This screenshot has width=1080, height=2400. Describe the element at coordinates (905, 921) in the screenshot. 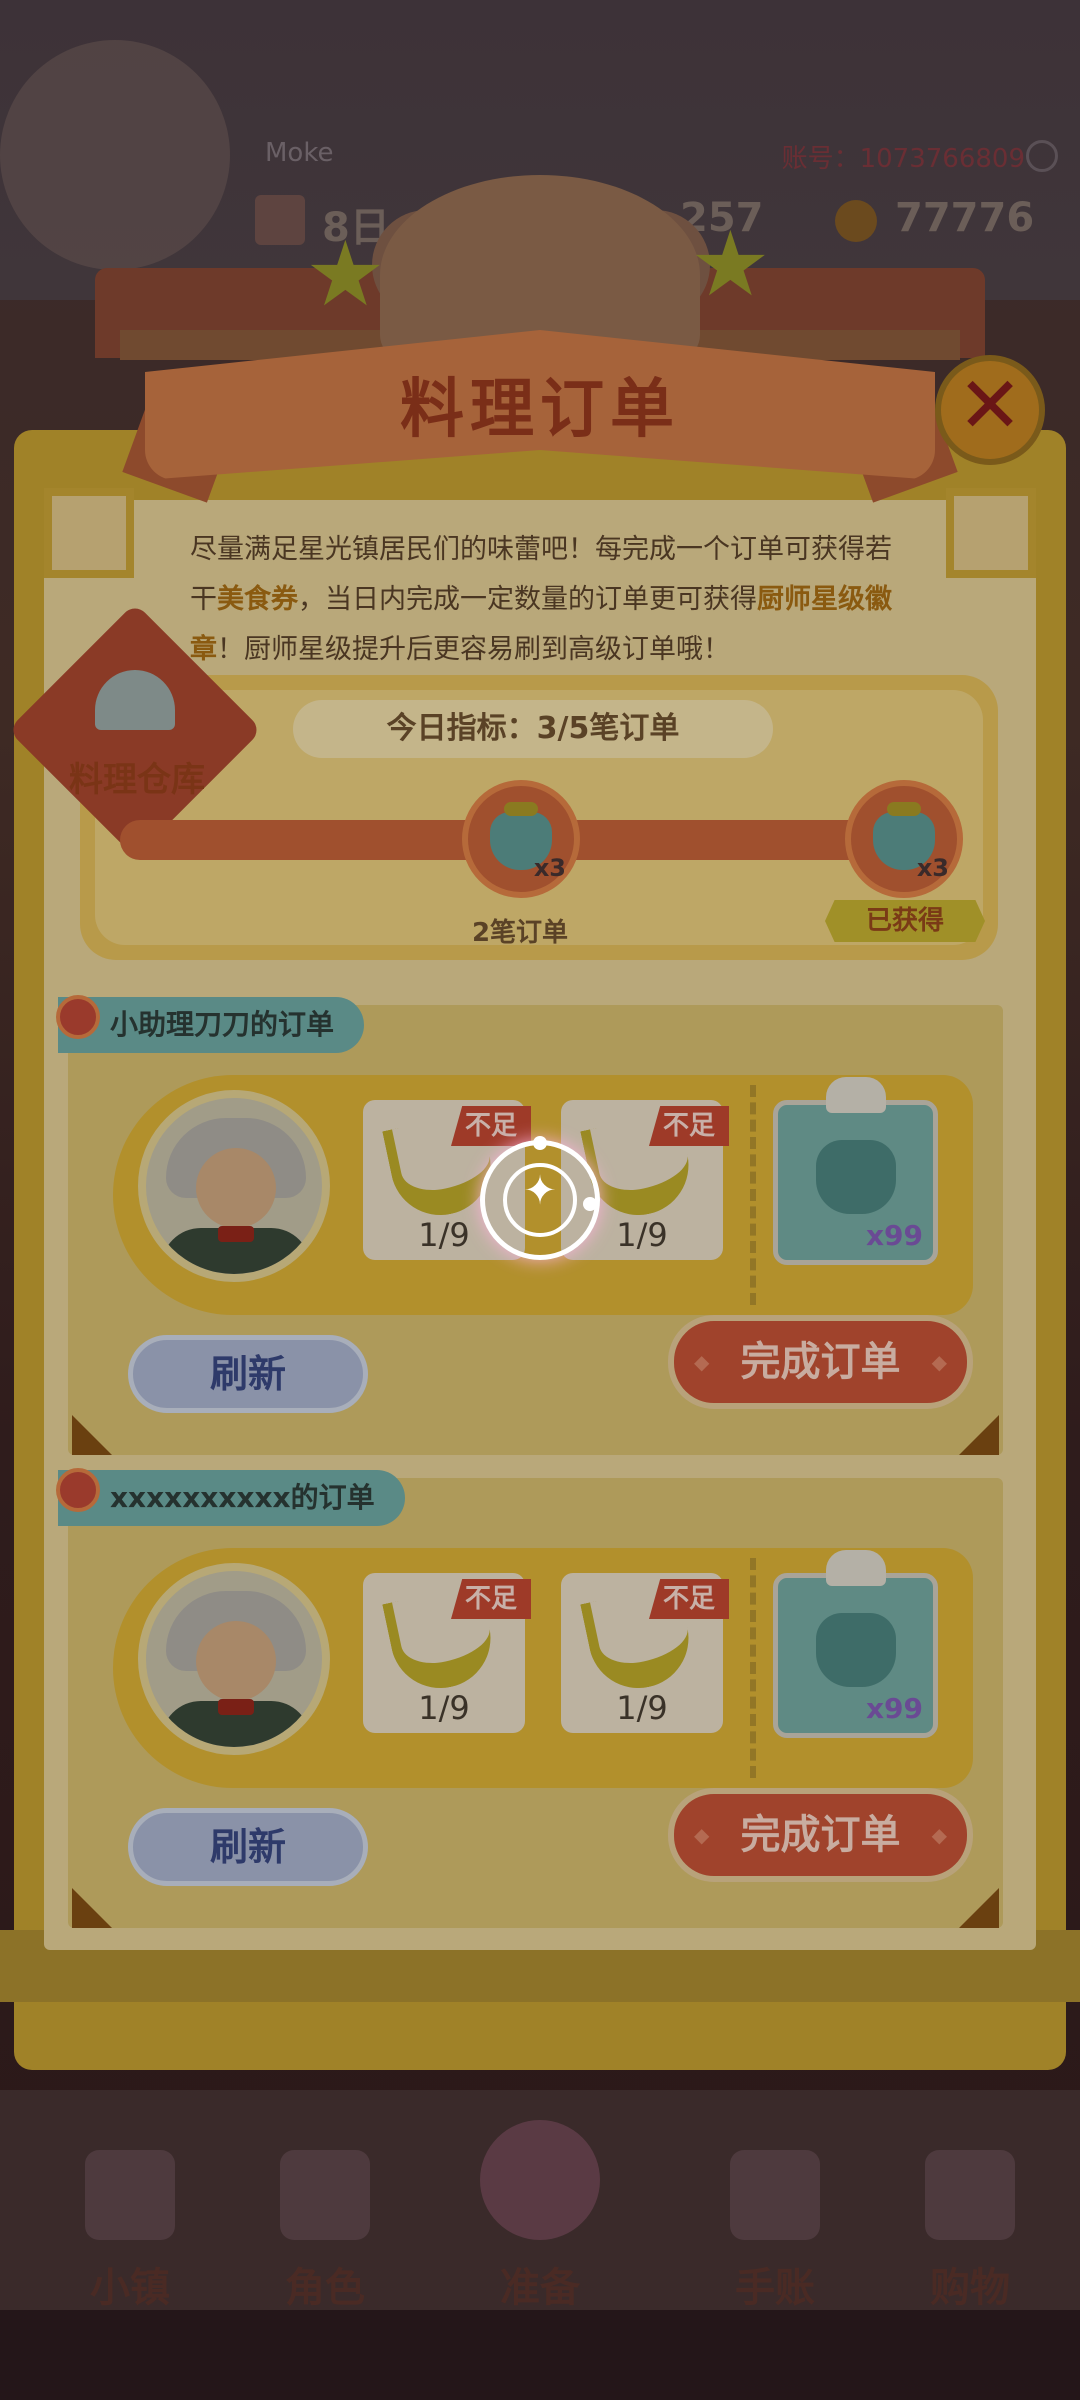

I see `obtained-badge: 已获得` at that location.